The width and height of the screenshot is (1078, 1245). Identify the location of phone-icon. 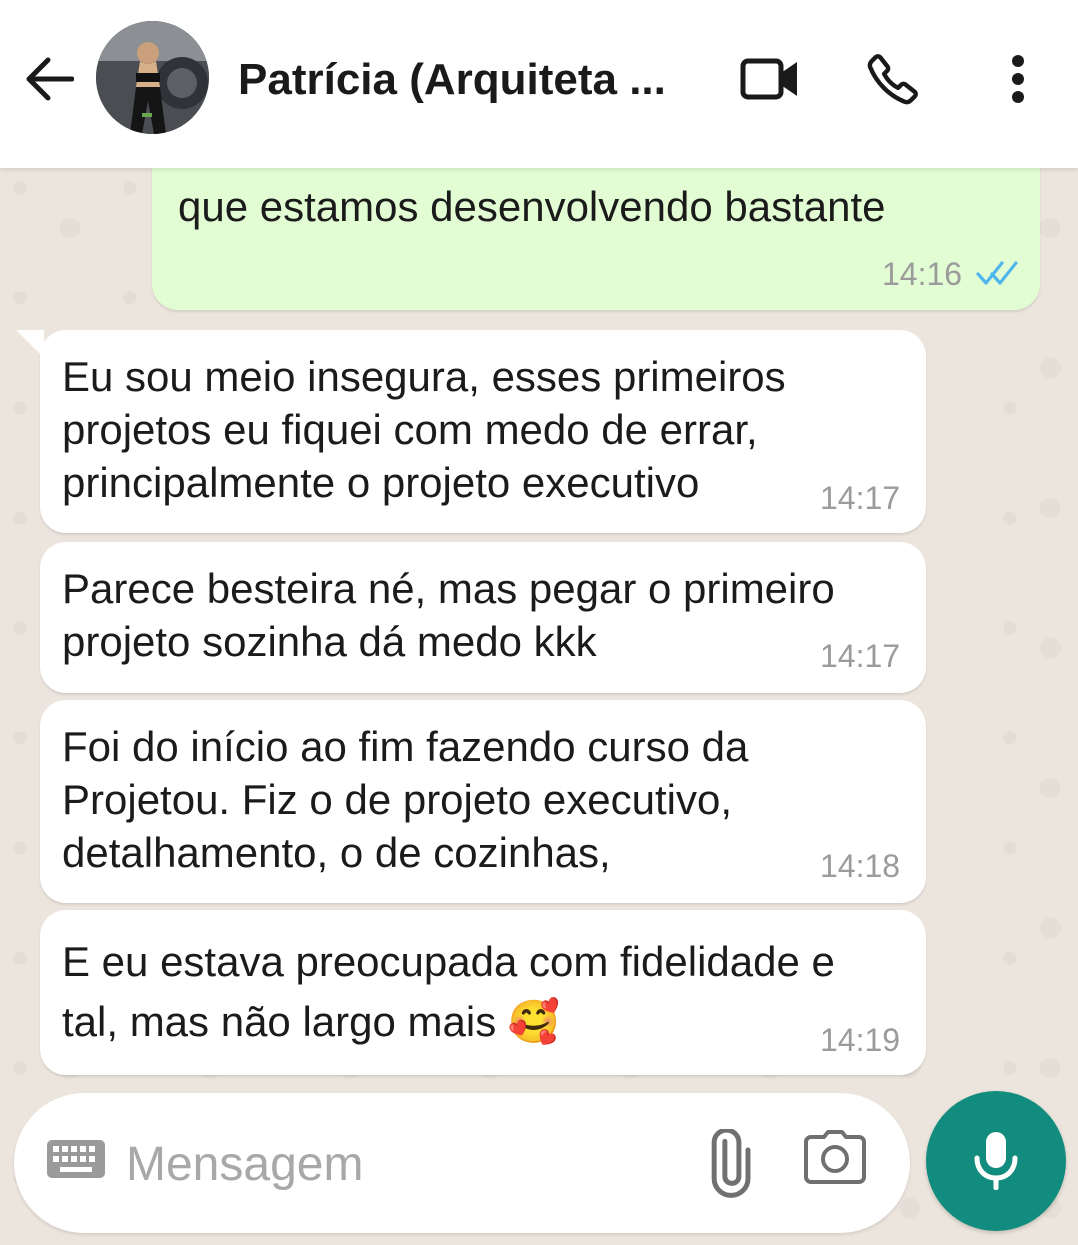
(892, 79).